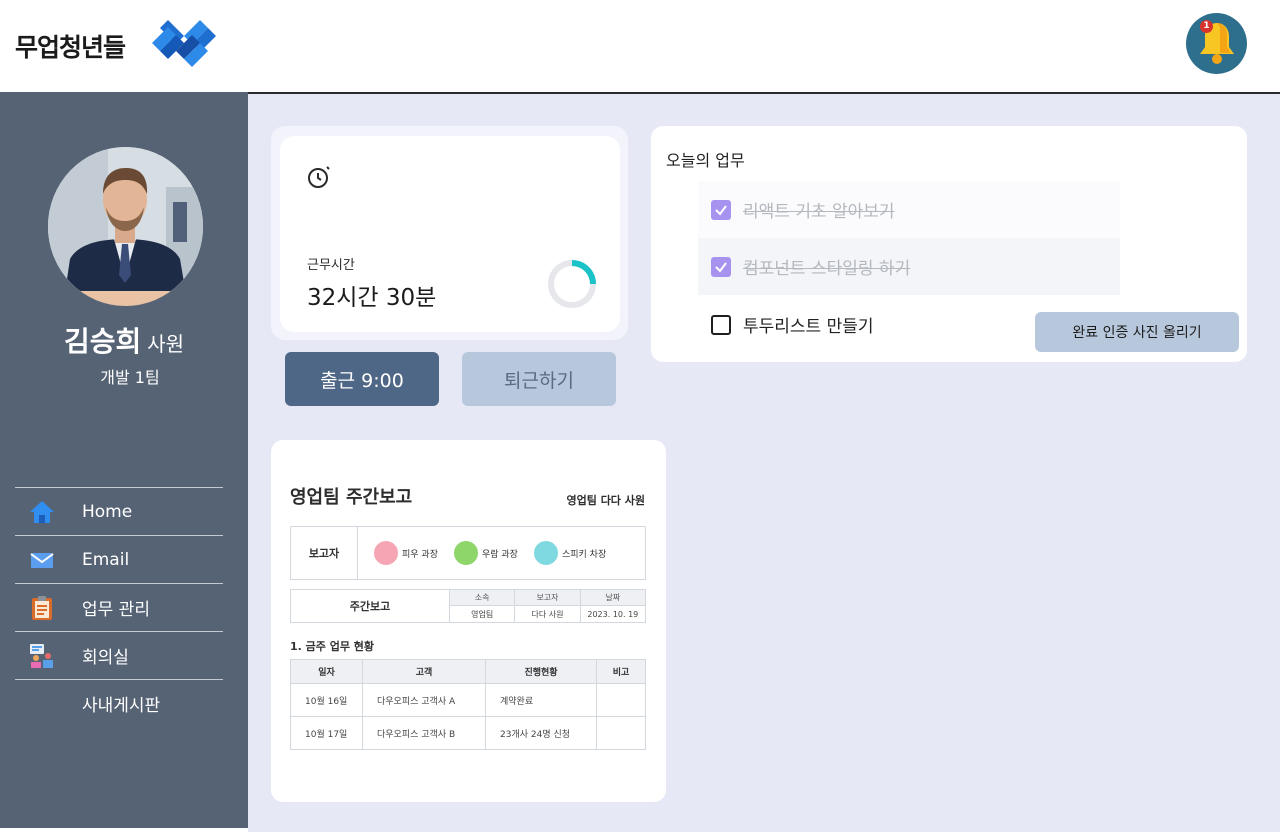 The height and width of the screenshot is (832, 1280). What do you see at coordinates (331, 265) in the screenshot?
I see `work-time-label: 근무시간` at bounding box center [331, 265].